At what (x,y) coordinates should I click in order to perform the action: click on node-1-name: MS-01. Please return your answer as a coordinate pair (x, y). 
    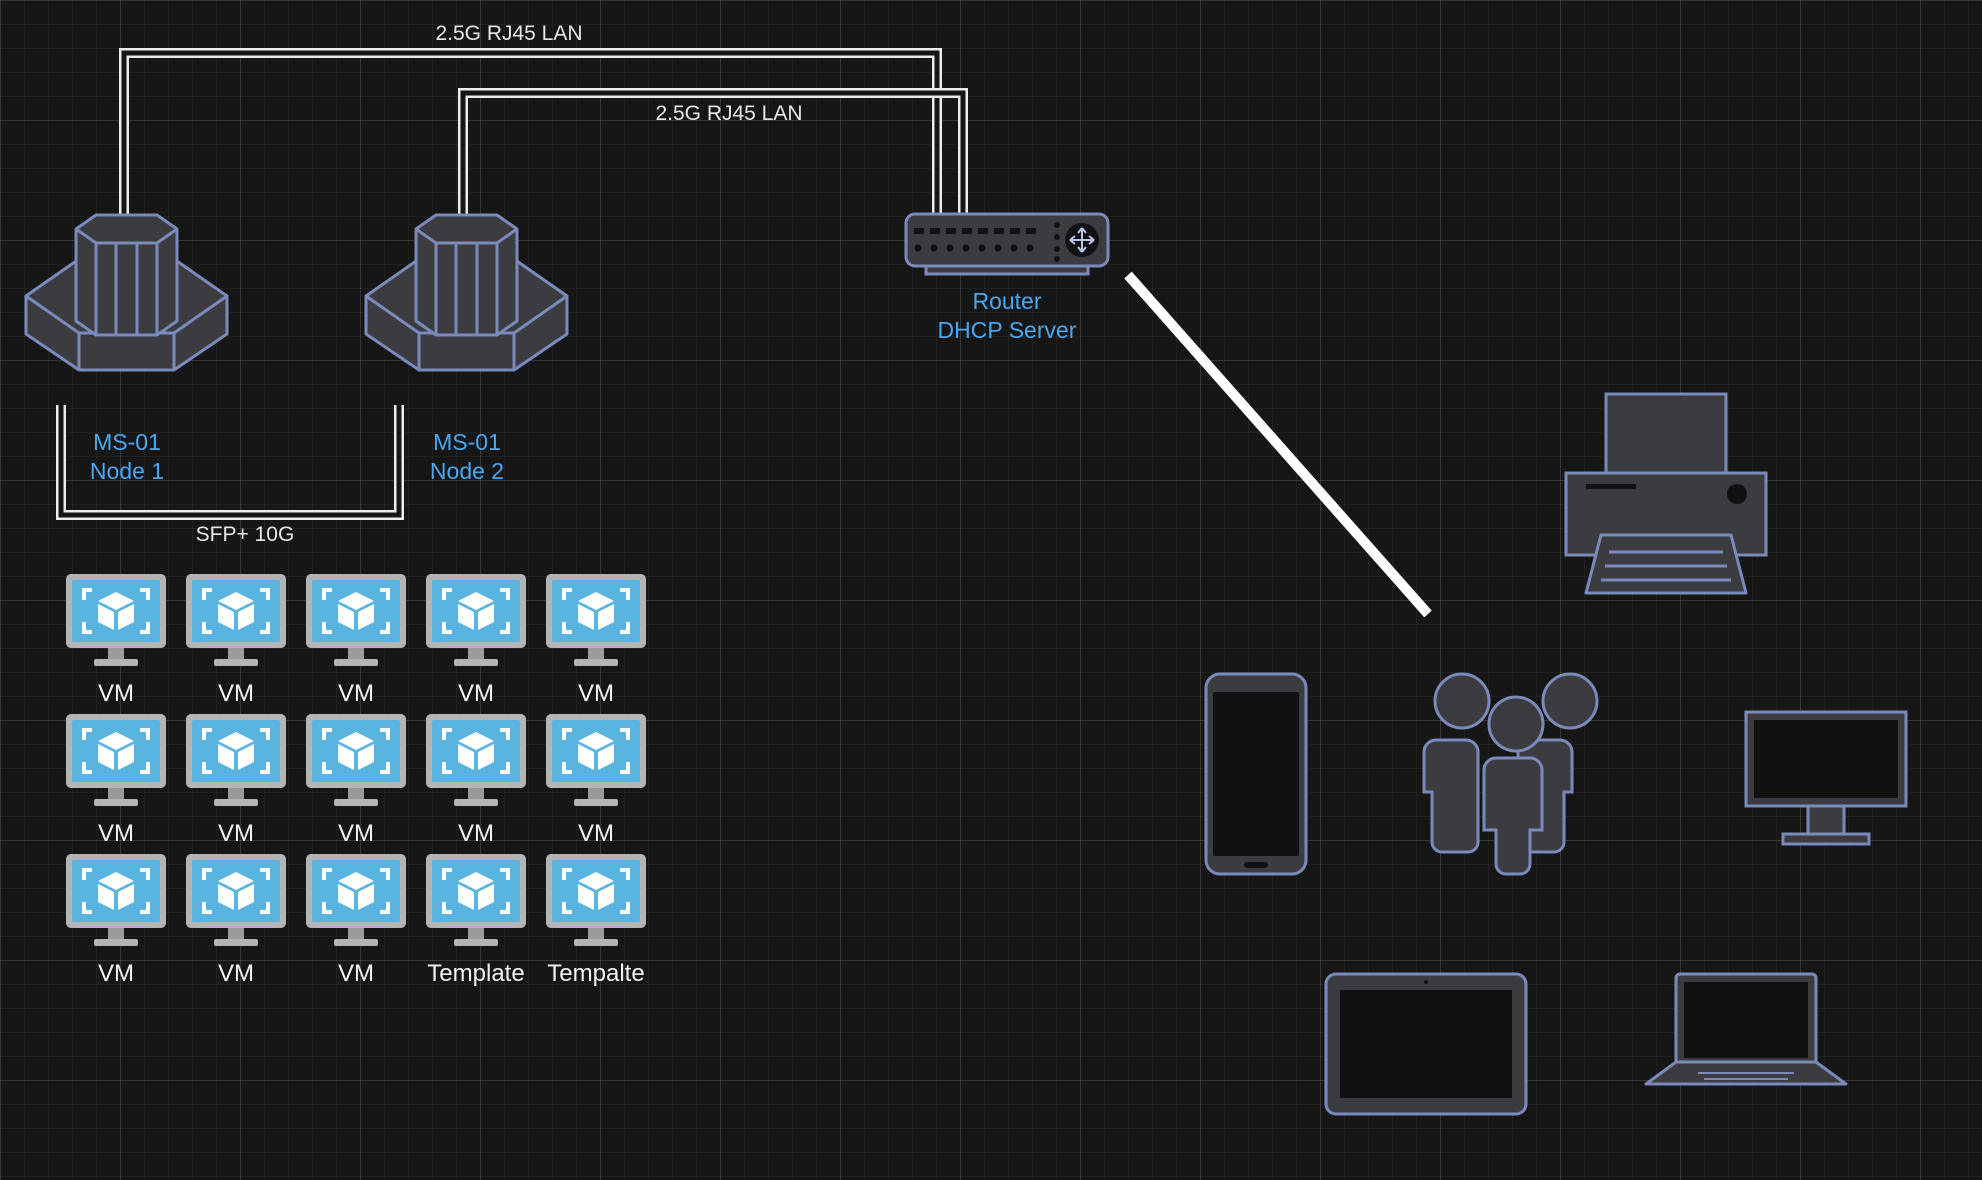
    Looking at the image, I should click on (127, 442).